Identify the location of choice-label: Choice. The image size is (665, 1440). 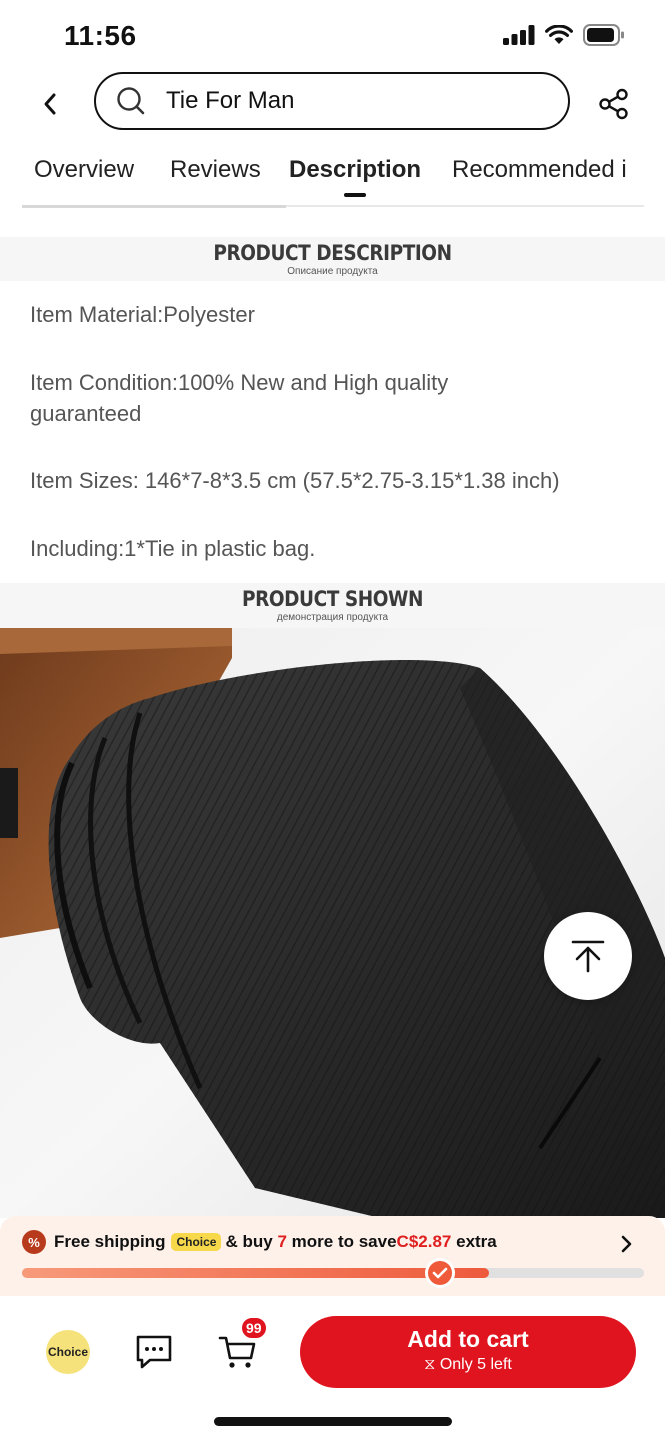
(67, 1352).